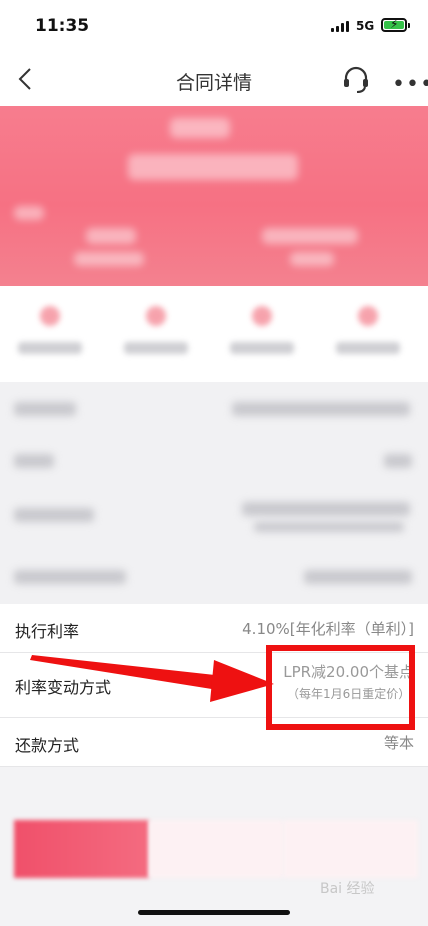 This screenshot has width=428, height=926. What do you see at coordinates (214, 334) in the screenshot?
I see `action-strip` at bounding box center [214, 334].